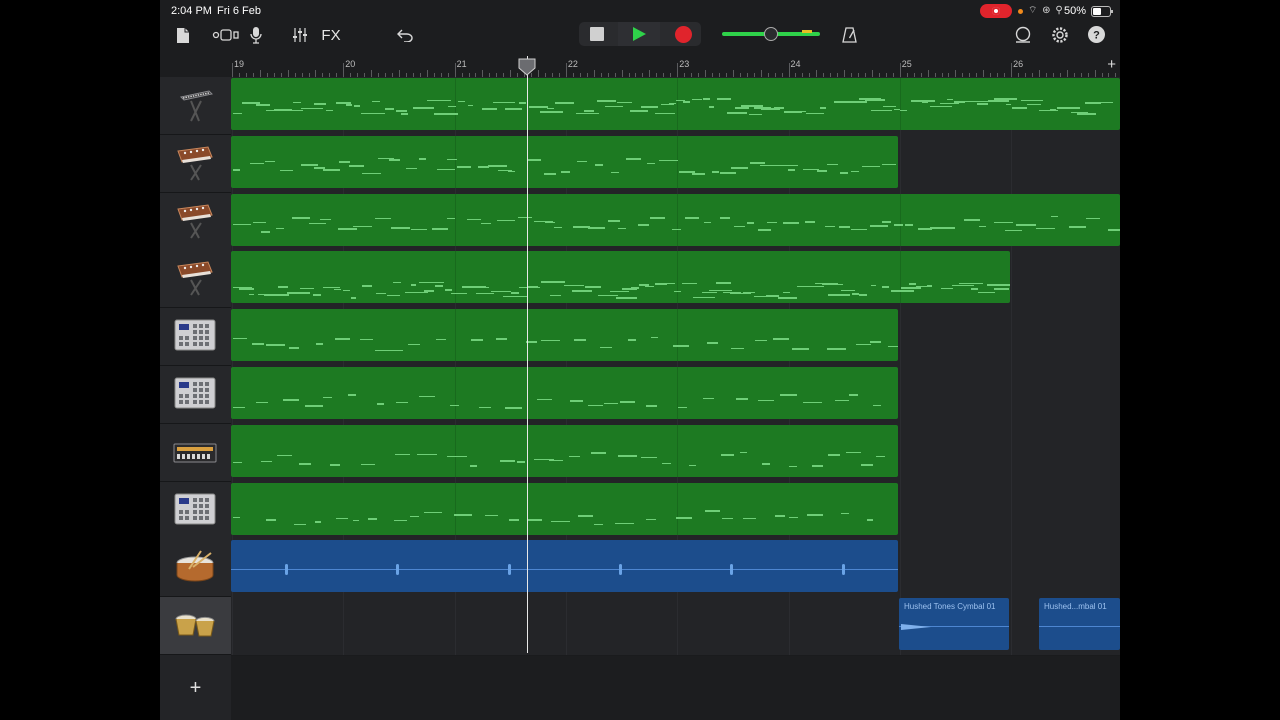 This screenshot has height=720, width=1280. Describe the element at coordinates (226, 35) in the screenshot. I see `browser-view-icon` at that location.